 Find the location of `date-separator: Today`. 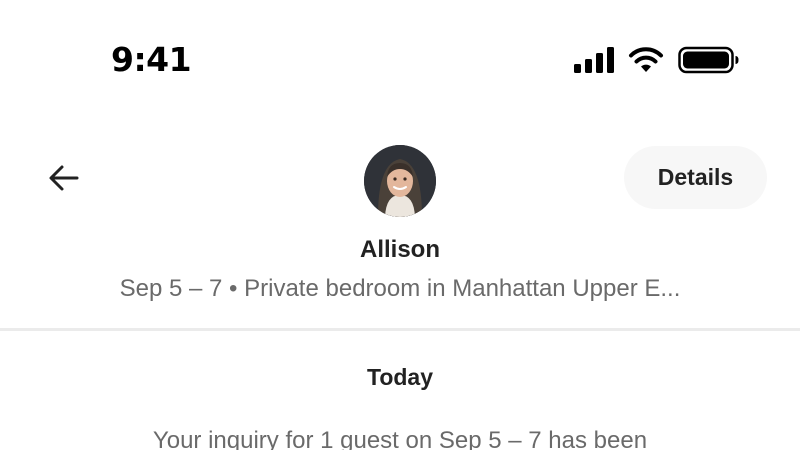

date-separator: Today is located at coordinates (400, 377).